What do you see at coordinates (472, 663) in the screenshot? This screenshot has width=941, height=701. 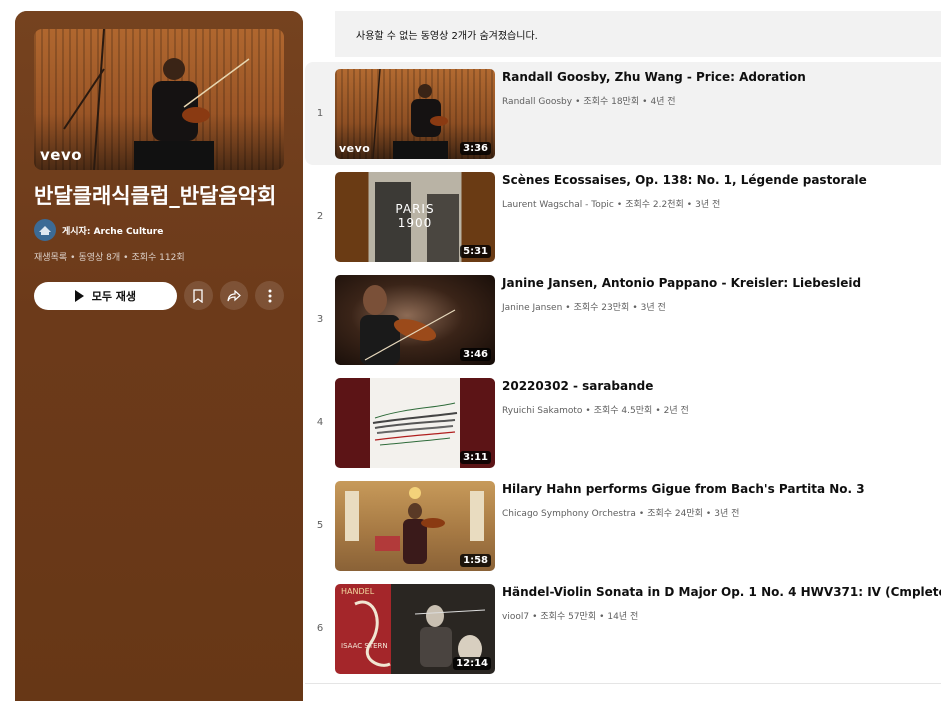 I see `video-duration: 12:14` at bounding box center [472, 663].